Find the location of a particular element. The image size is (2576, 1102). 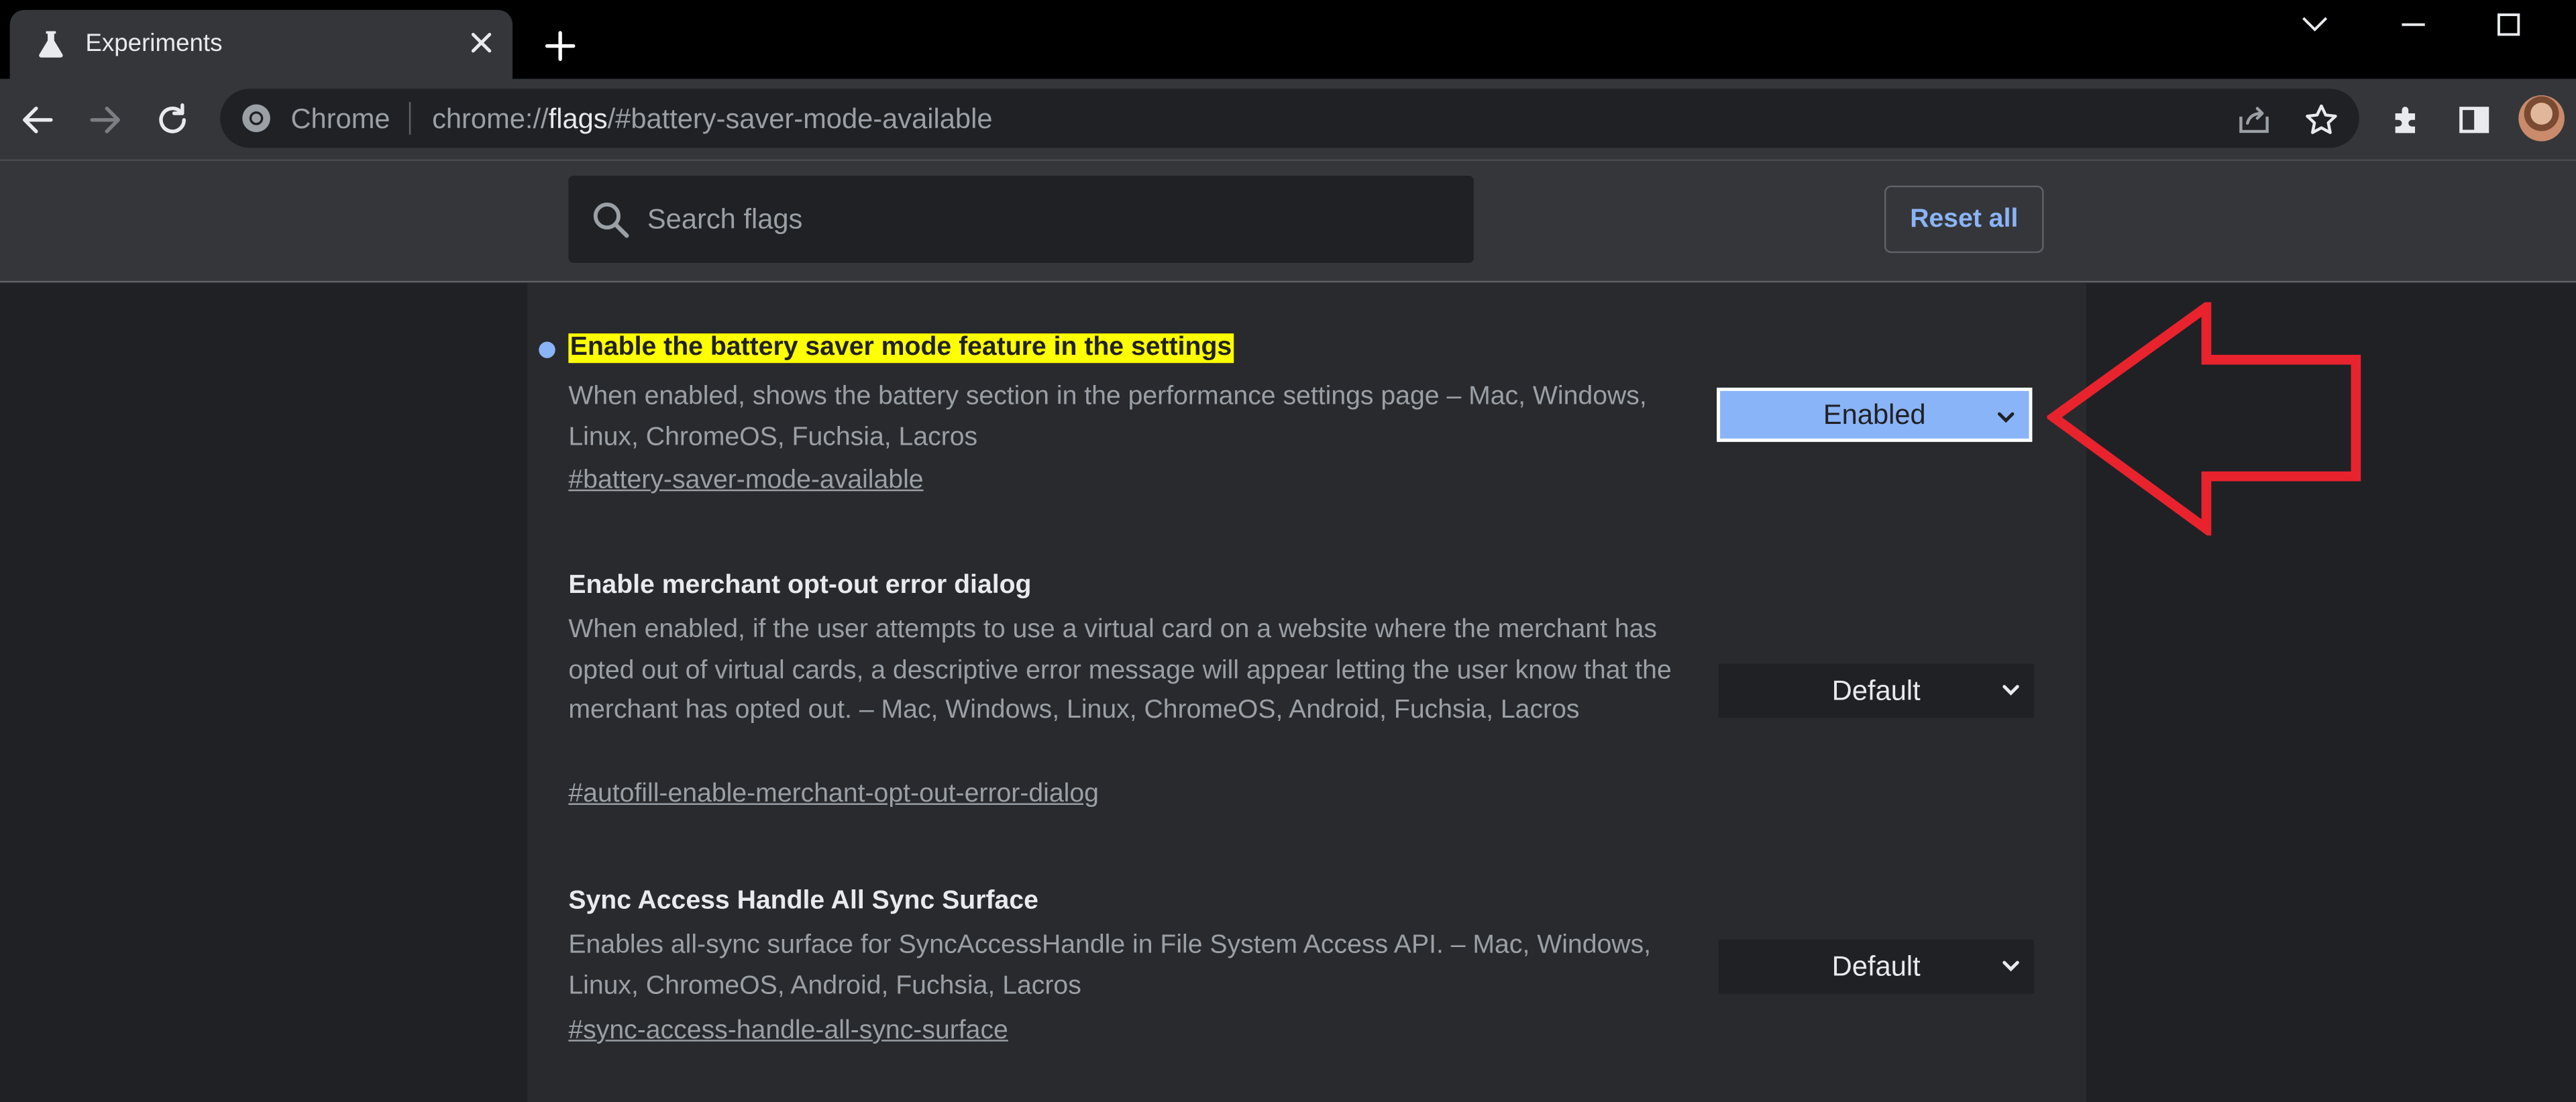

modified-indicator is located at coordinates (547, 349).